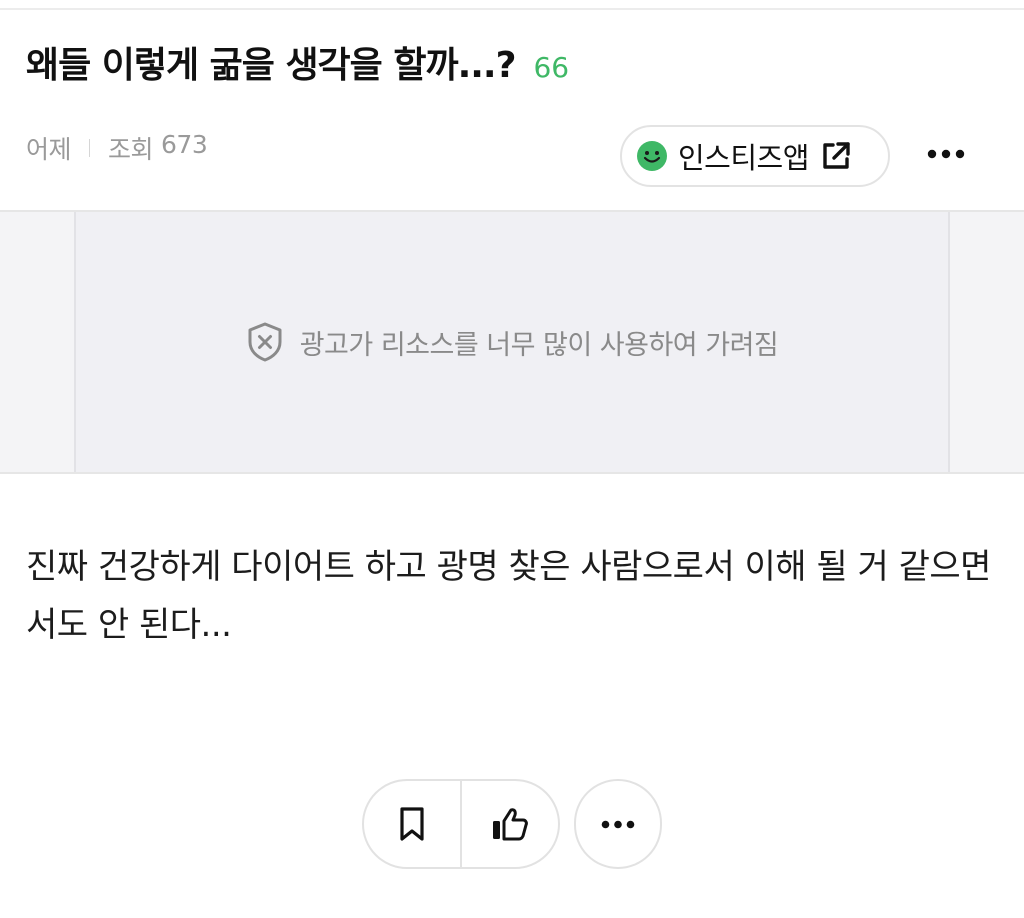 This screenshot has width=1024, height=918. I want to click on thumbs-up-icon, so click(510, 824).